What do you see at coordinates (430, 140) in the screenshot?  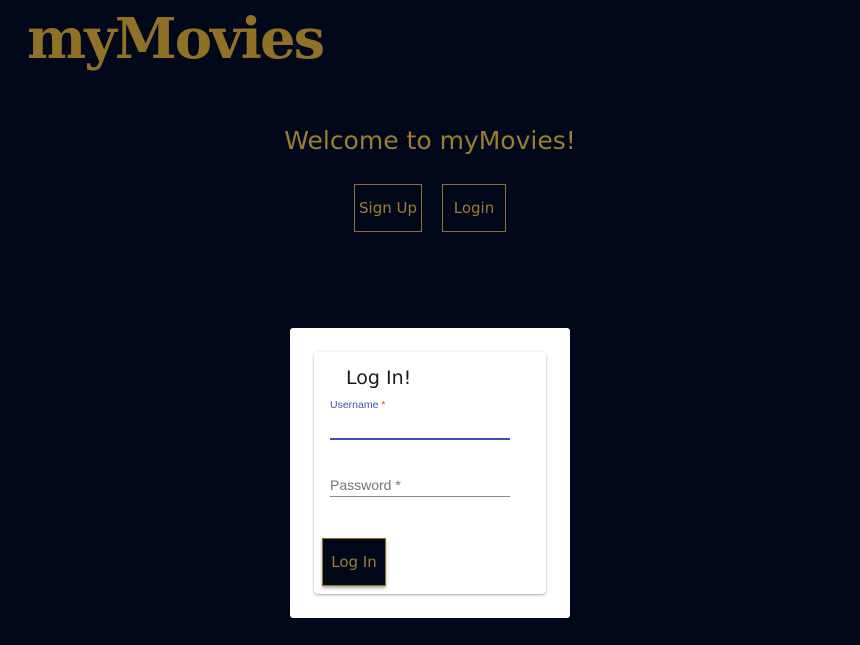 I see `welcome-heading: Welcome to myMovies!` at bounding box center [430, 140].